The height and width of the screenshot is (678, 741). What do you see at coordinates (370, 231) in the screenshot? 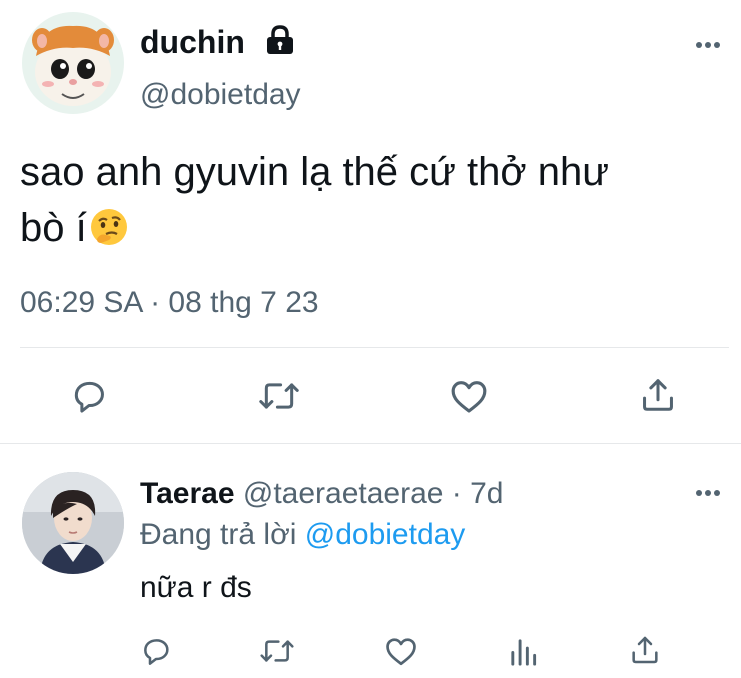
I see `tweet-text-line-2: bò í` at bounding box center [370, 231].